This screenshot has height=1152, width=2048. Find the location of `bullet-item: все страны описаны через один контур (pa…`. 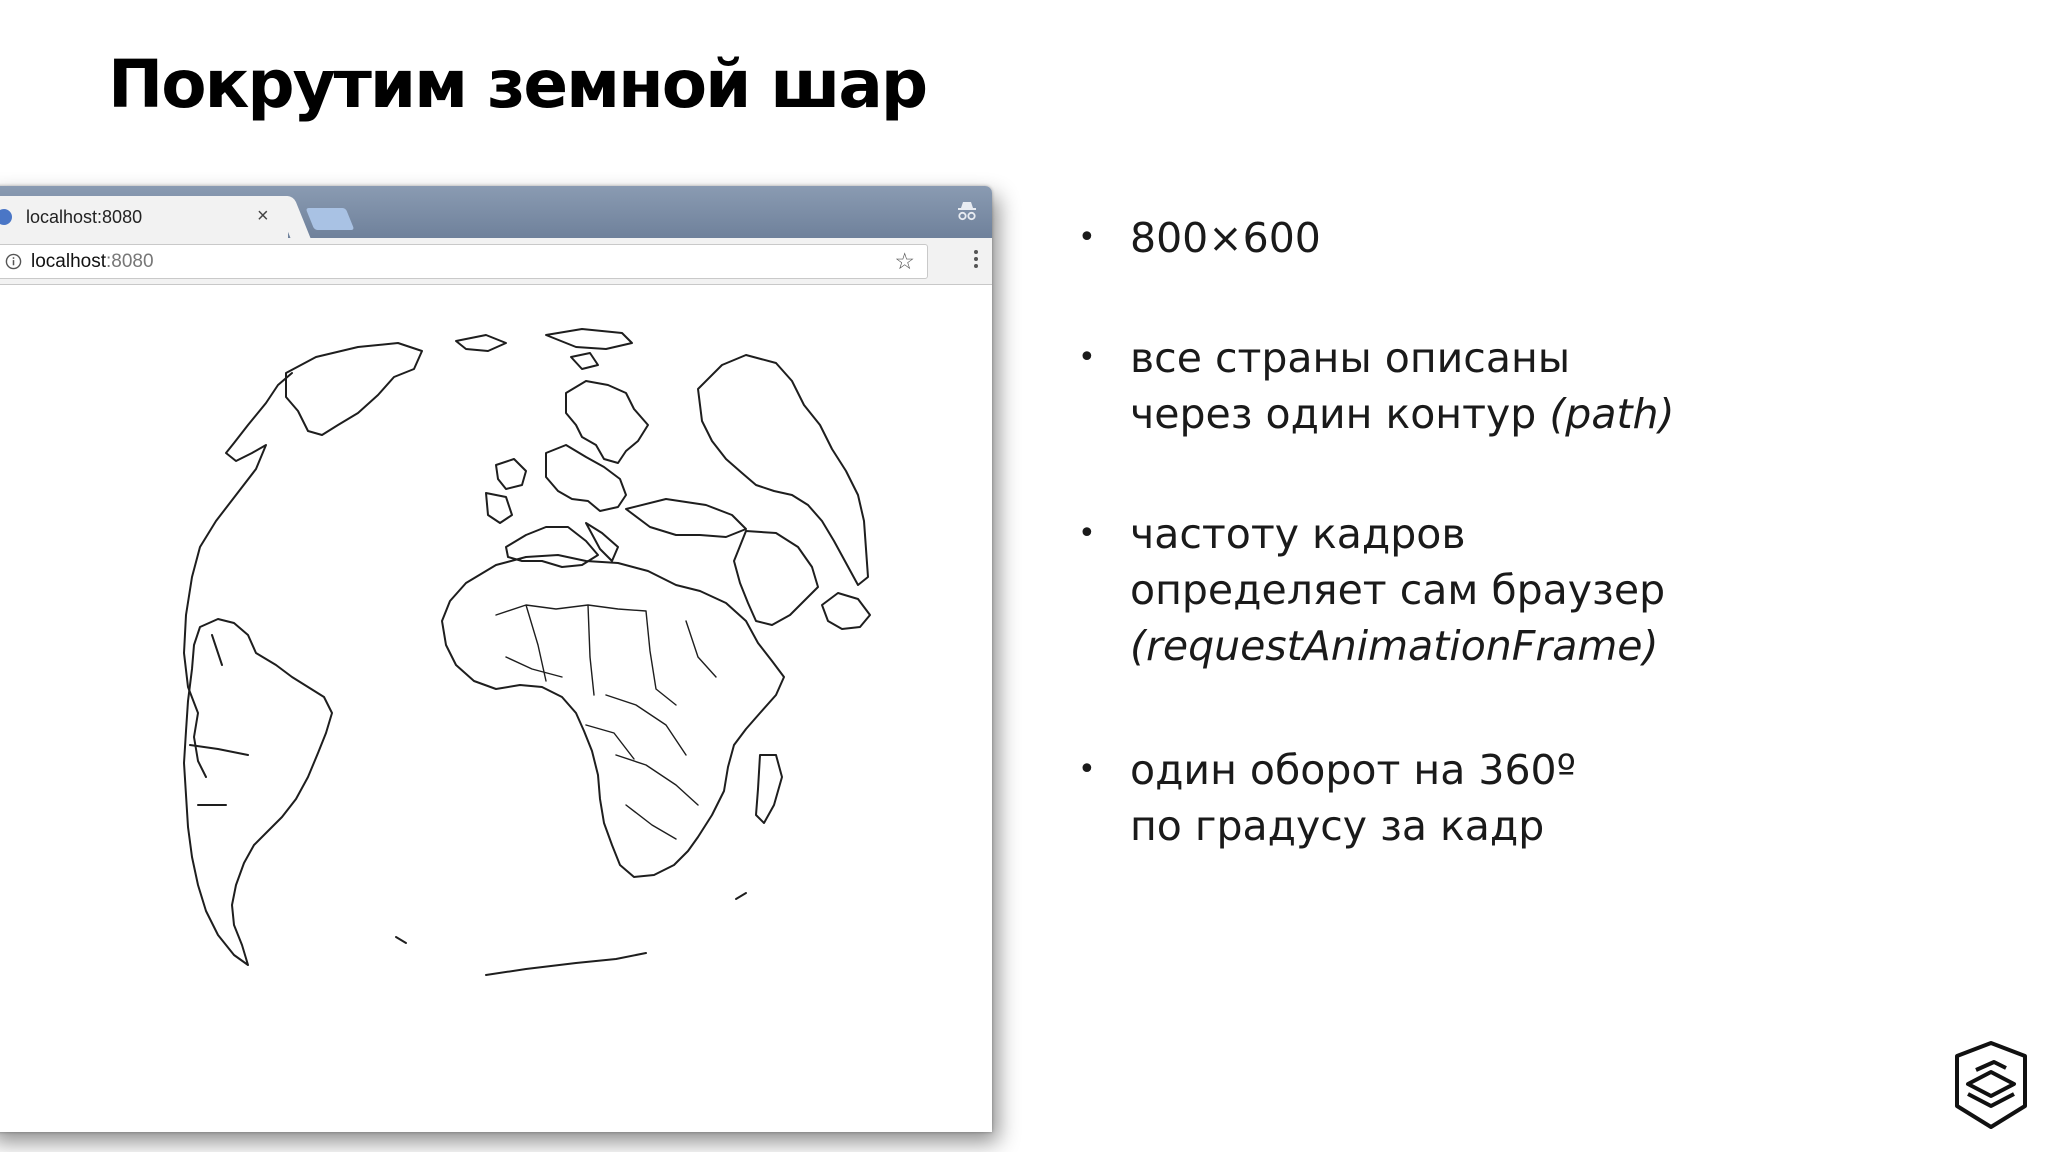

bullet-item: все страны описаны через один контур (pa… is located at coordinates (1376, 386).